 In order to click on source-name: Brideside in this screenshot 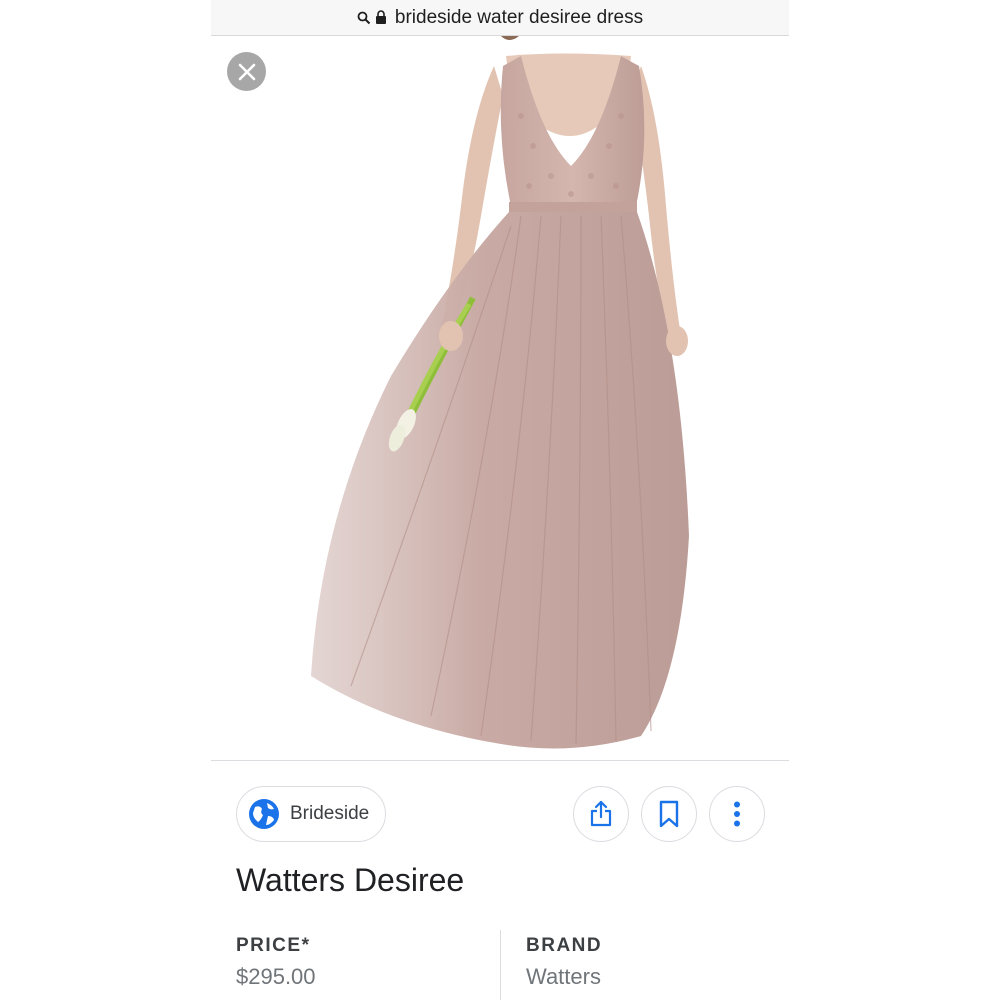, I will do `click(330, 813)`.